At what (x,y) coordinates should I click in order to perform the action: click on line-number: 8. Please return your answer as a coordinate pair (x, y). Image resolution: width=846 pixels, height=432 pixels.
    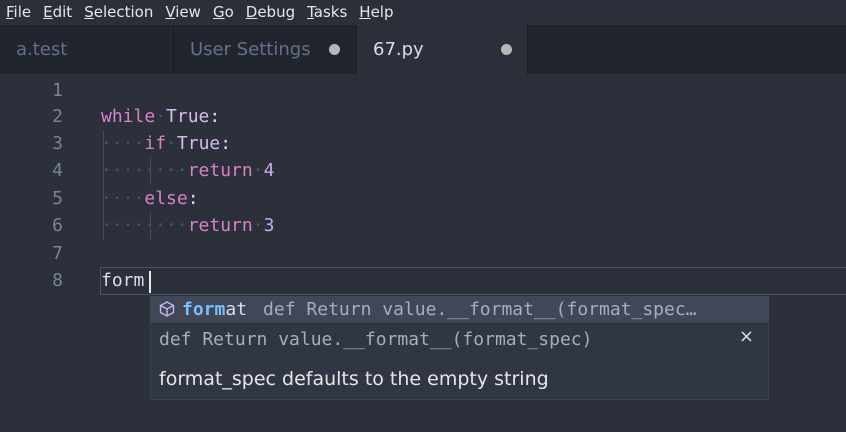
    Looking at the image, I should click on (57, 280).